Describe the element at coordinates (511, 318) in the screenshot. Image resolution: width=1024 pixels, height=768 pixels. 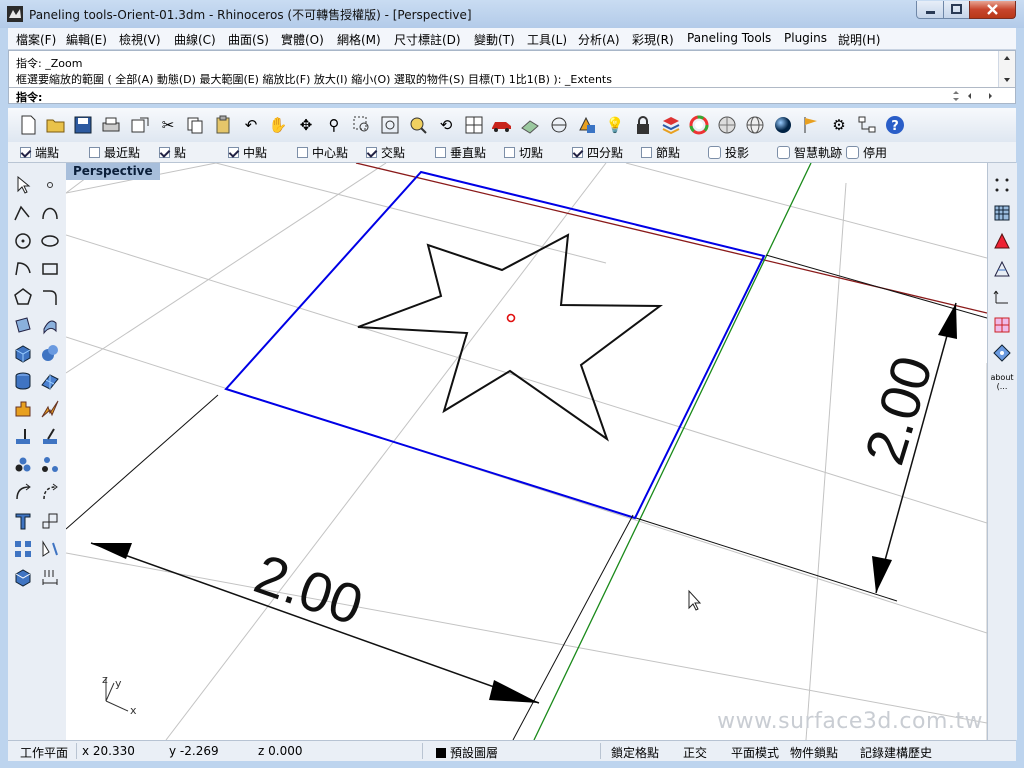
I see `center-point` at that location.